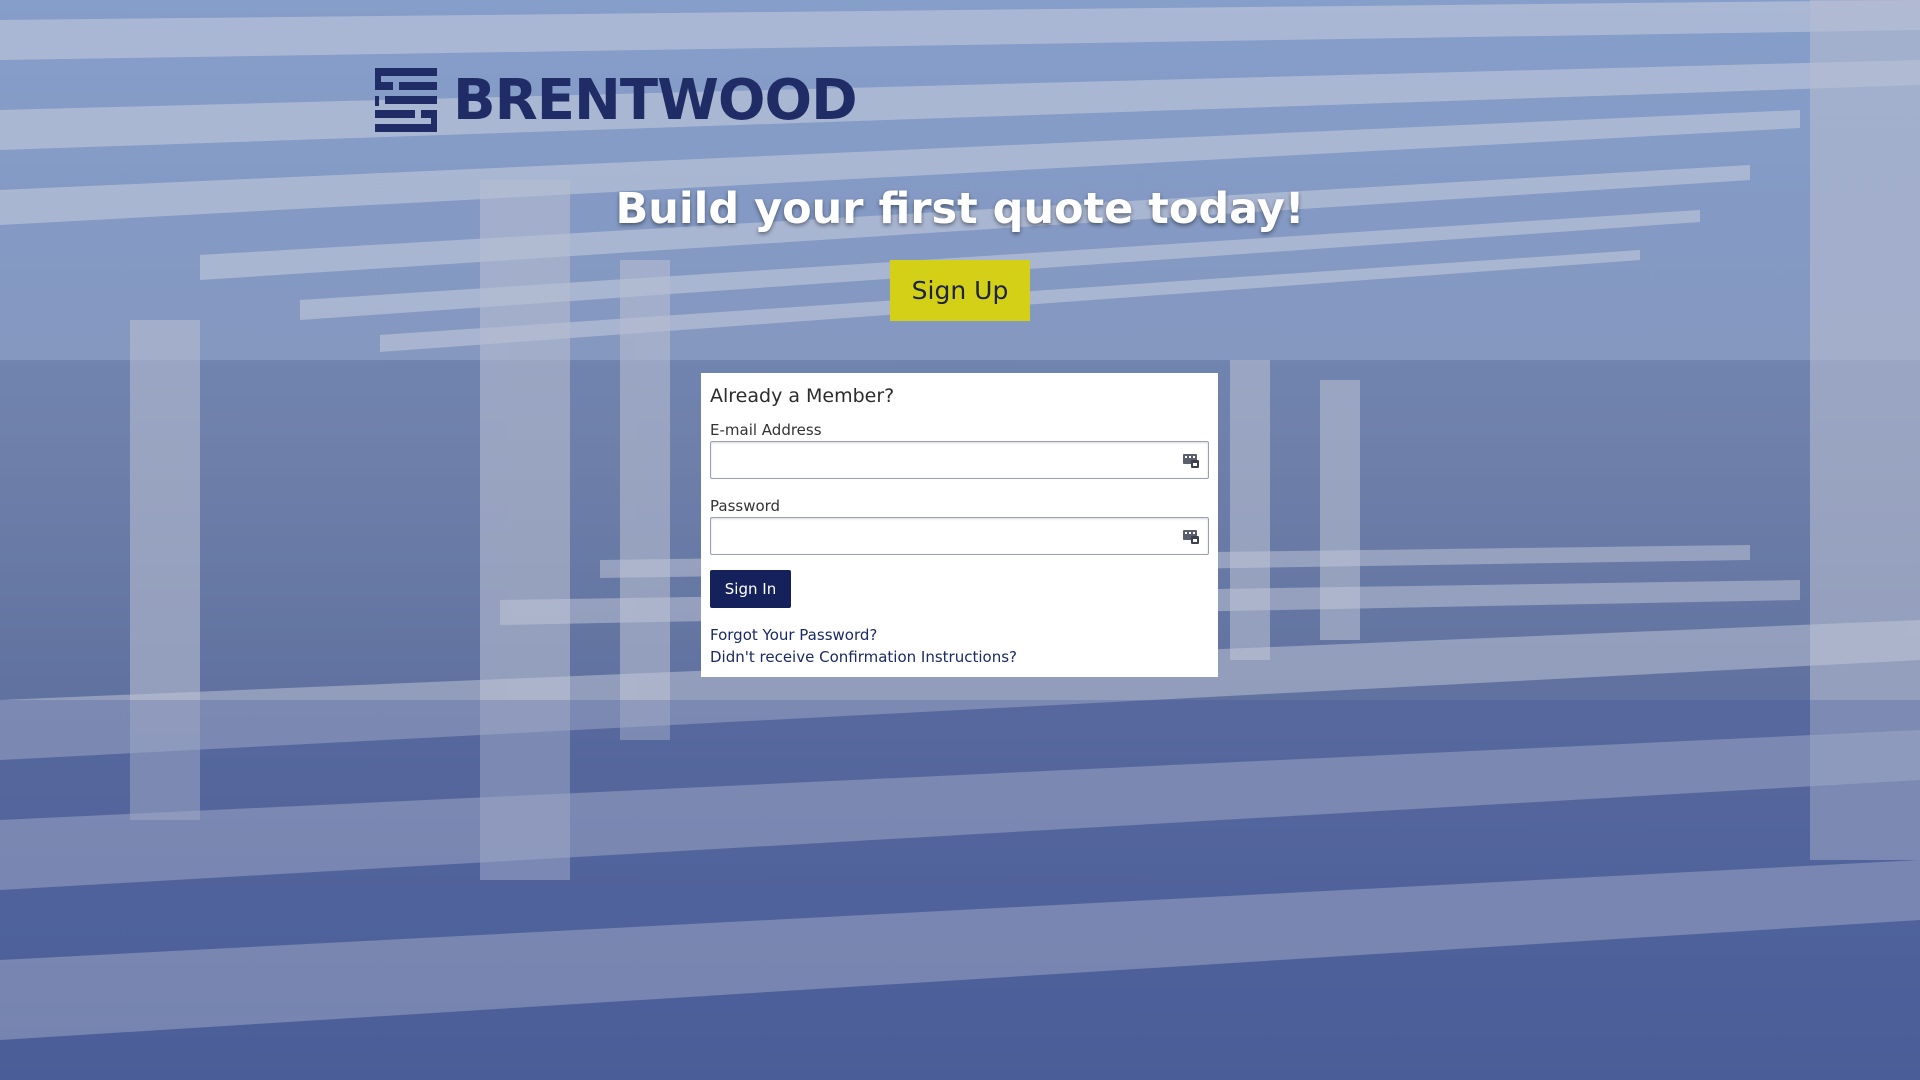 The image size is (1920, 1080). I want to click on brand-logo: BRENTWOOD, so click(616, 101).